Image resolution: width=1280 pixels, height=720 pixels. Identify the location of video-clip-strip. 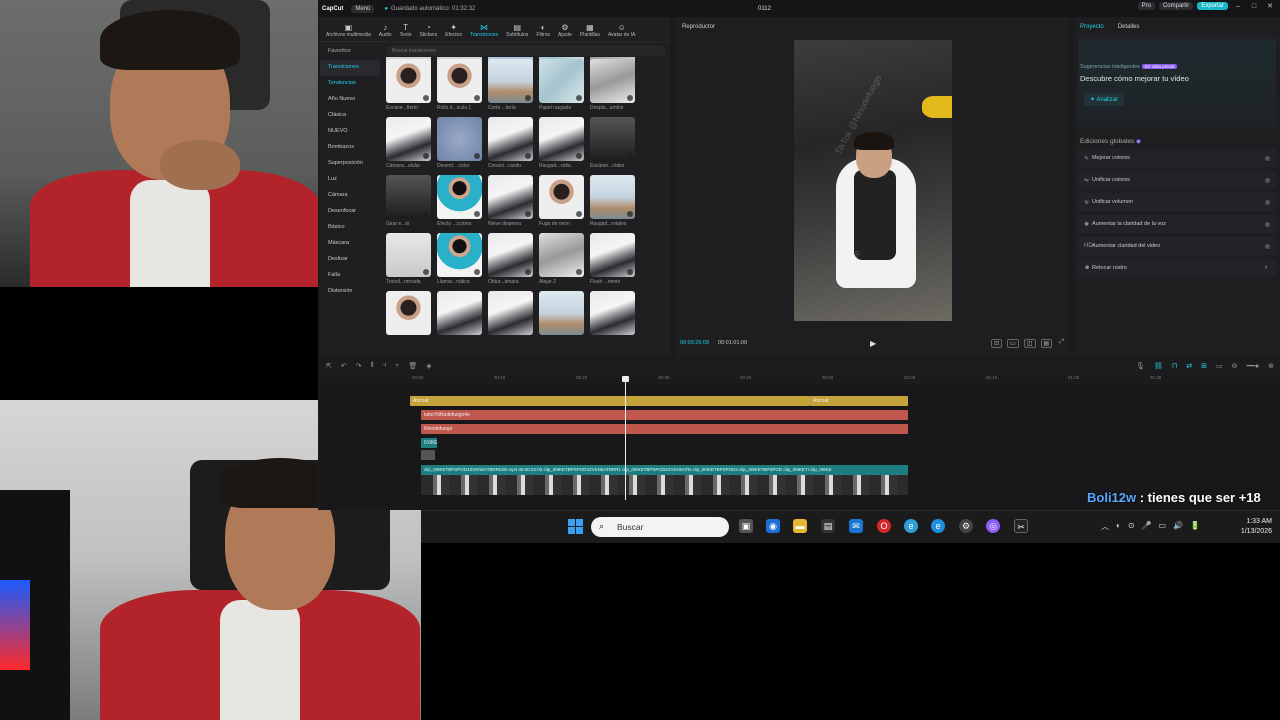
(664, 485).